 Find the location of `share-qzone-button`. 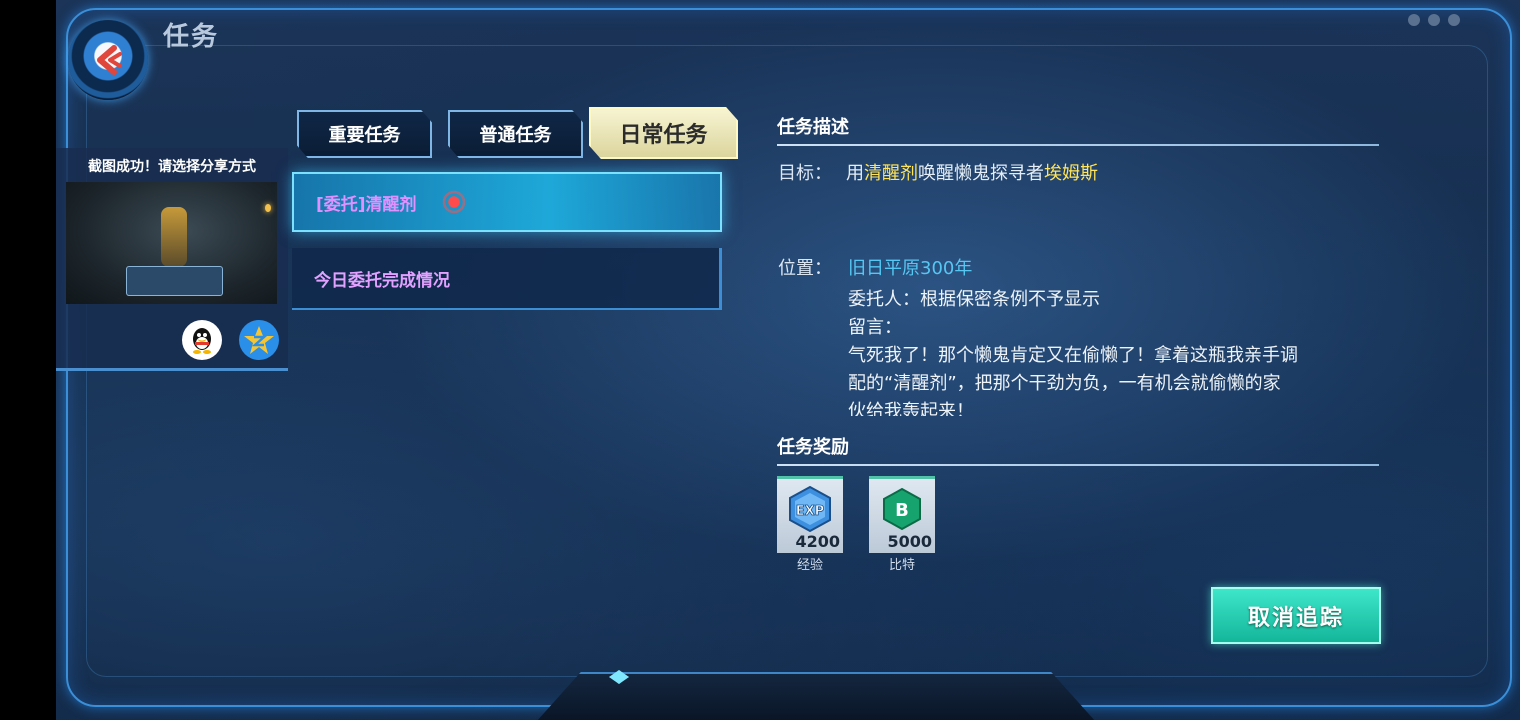

share-qzone-button is located at coordinates (259, 340).